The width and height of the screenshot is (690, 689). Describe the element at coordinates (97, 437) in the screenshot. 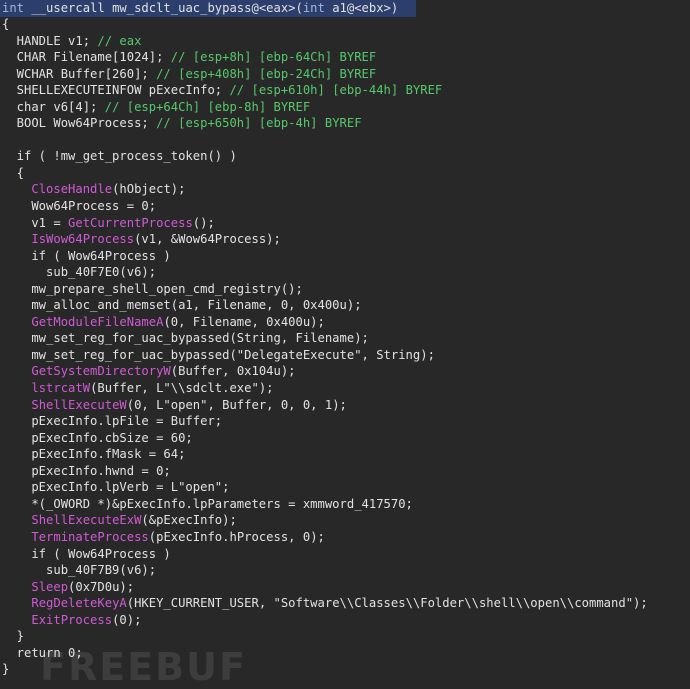

I see `code-text: pExecInfo.cbSize = 60;` at that location.